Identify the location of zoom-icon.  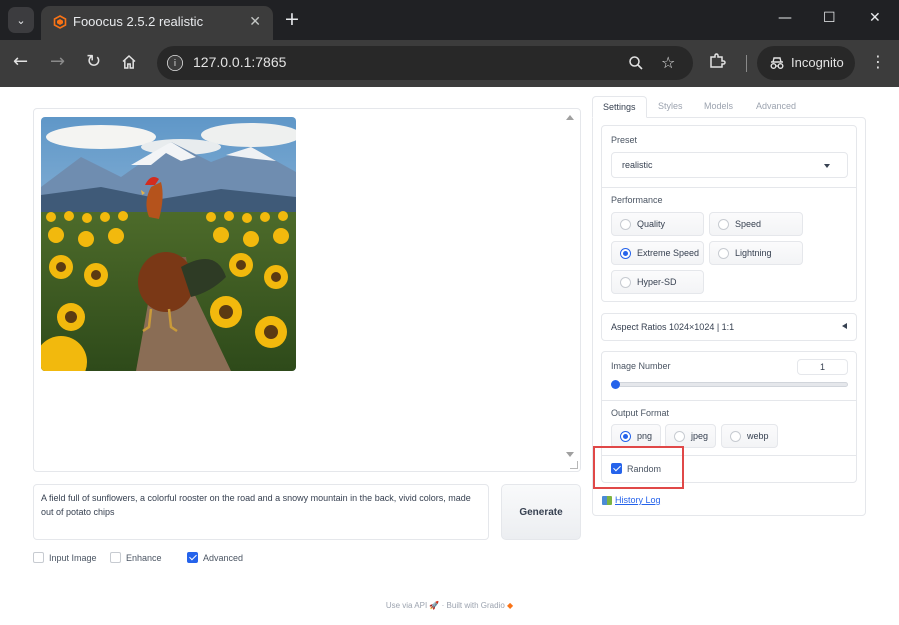
(636, 63).